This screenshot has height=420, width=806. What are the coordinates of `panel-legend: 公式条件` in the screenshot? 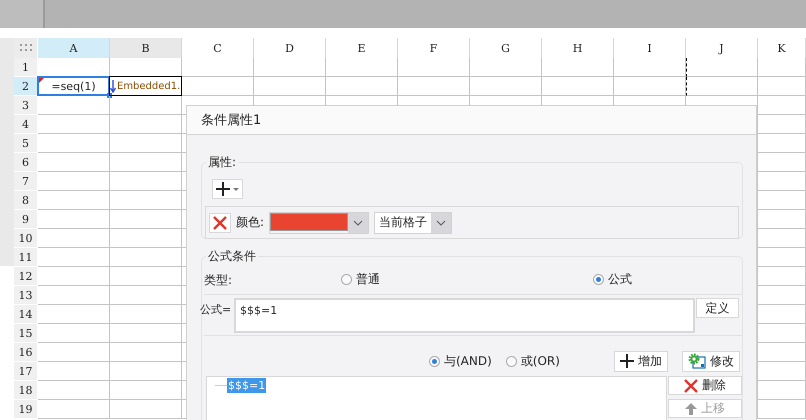 It's located at (232, 256).